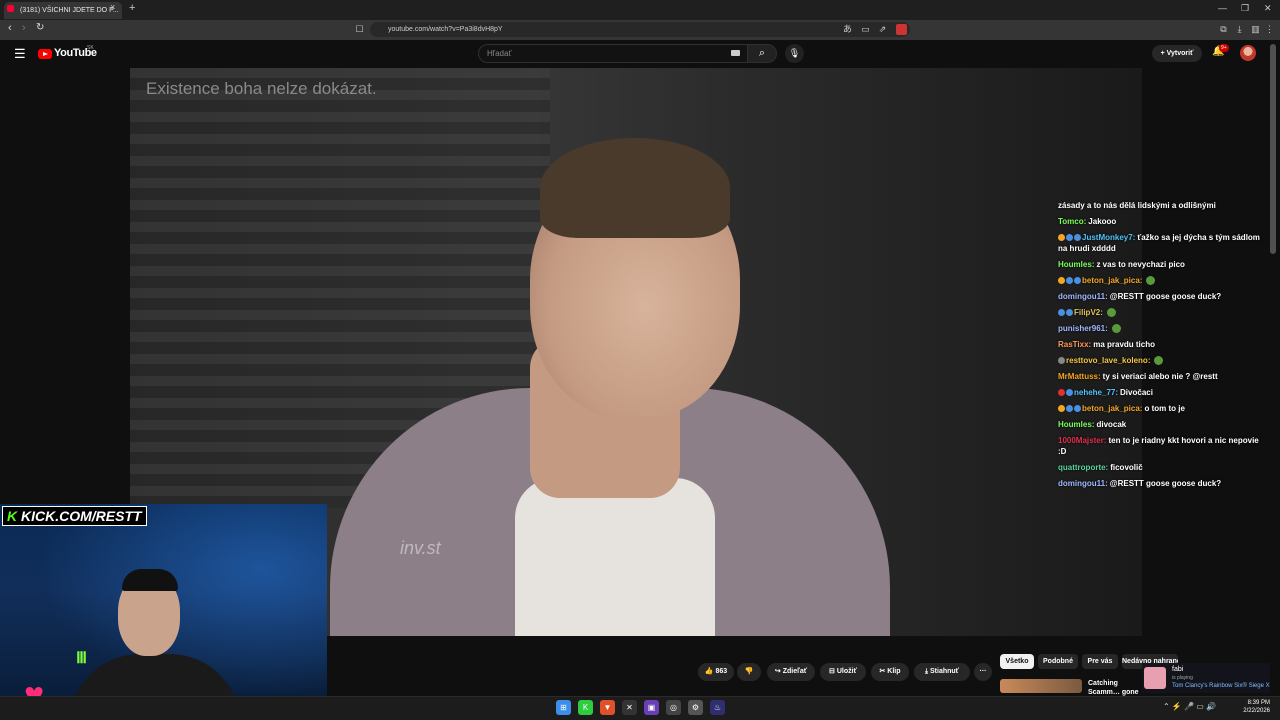  I want to click on url-field: youtube.com/watch?v=Pa3i8dvH8pY, so click(640, 29).